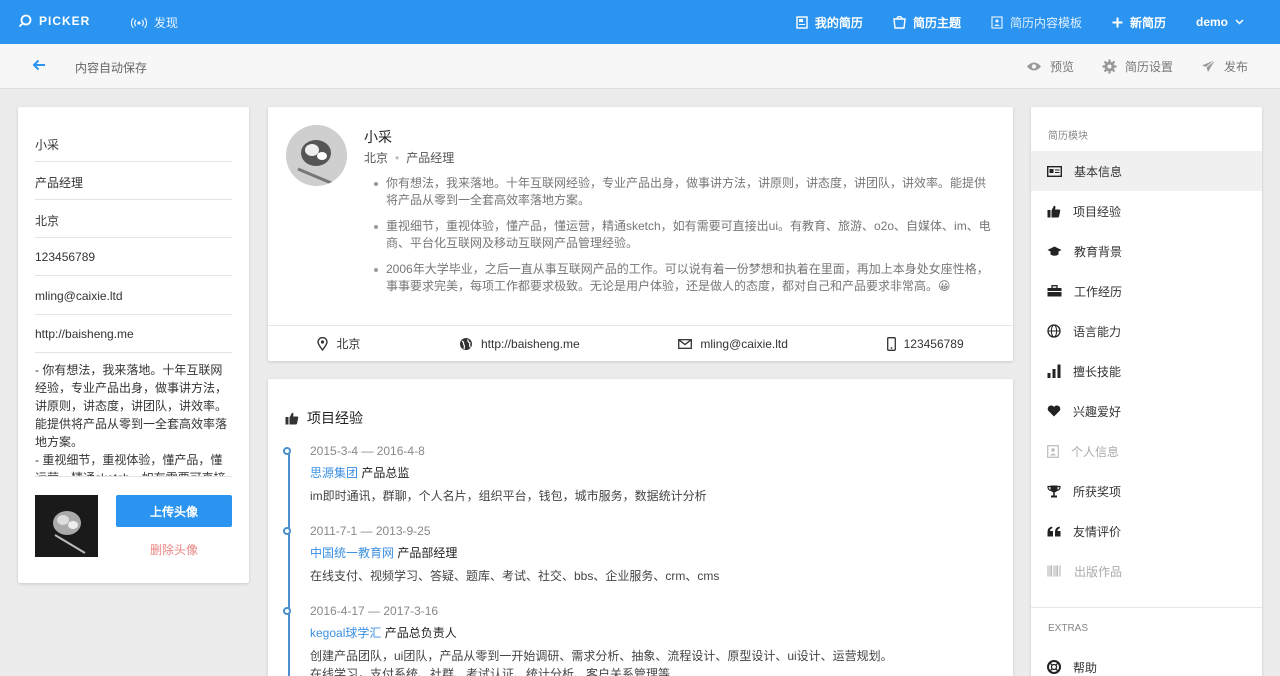 The height and width of the screenshot is (676, 1280). I want to click on autosave-status: 内容自动保存, so click(111, 68).